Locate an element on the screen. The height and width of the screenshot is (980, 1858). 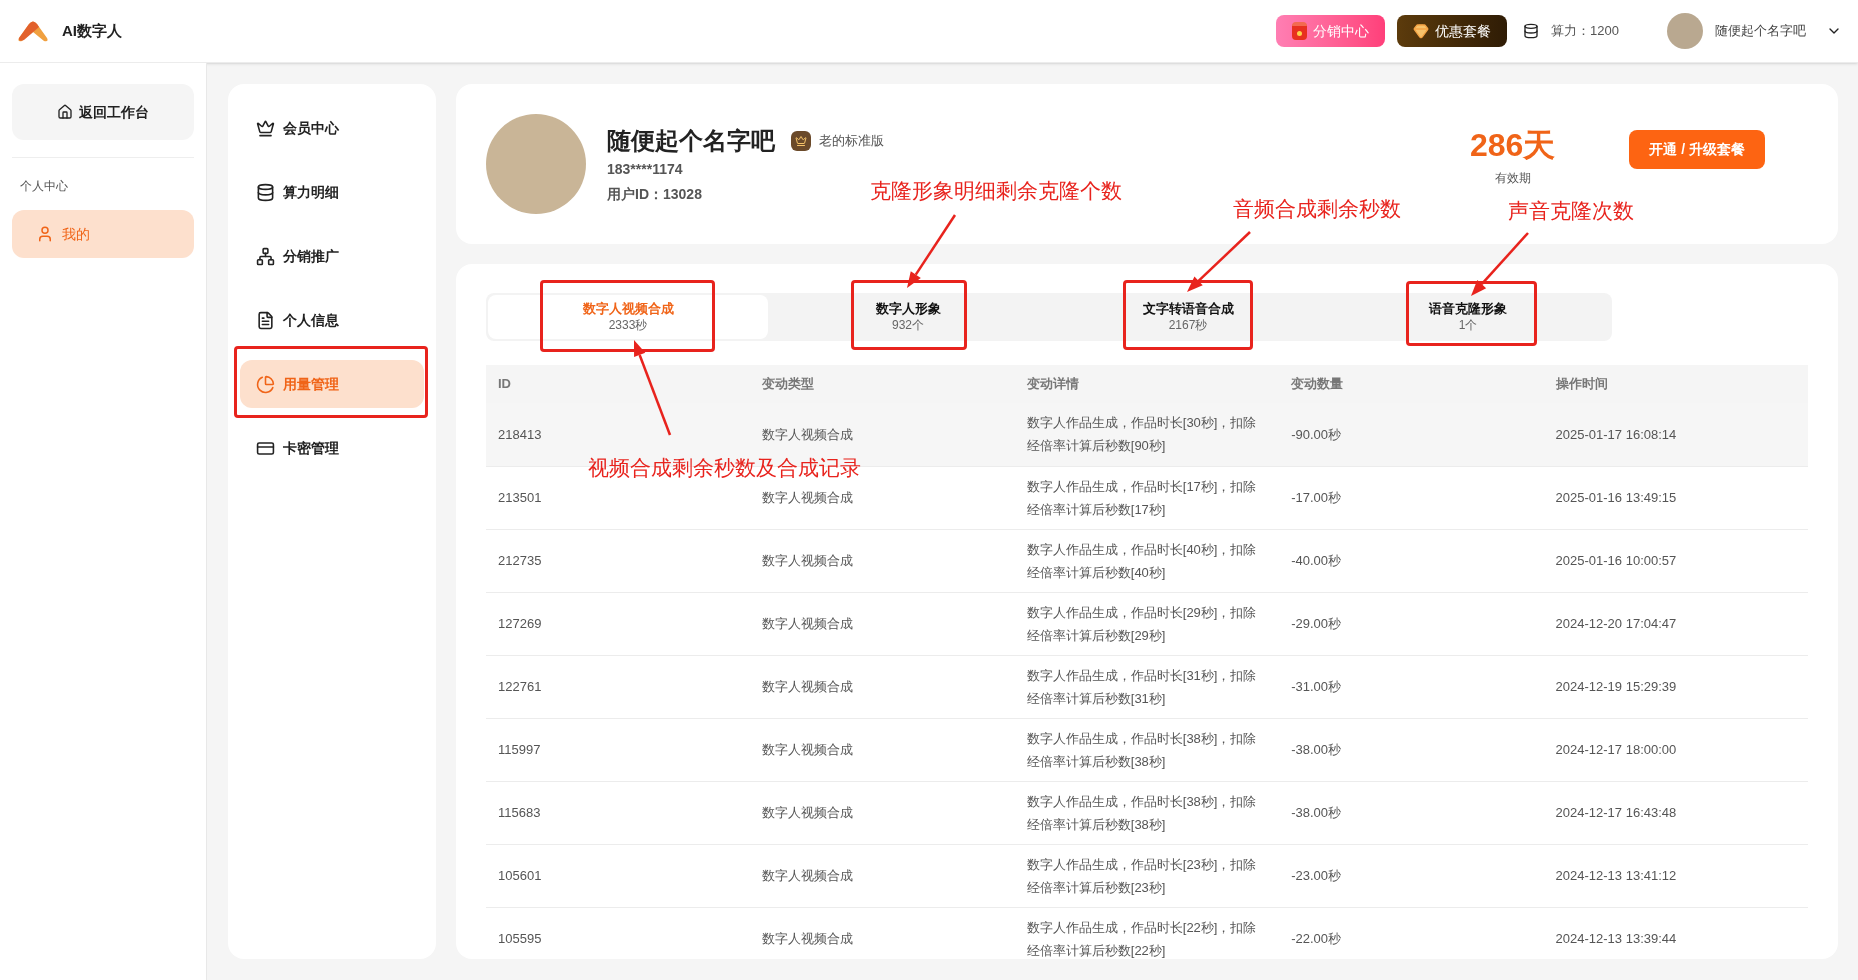
plan-label: 老的标准版 is located at coordinates (851, 141).